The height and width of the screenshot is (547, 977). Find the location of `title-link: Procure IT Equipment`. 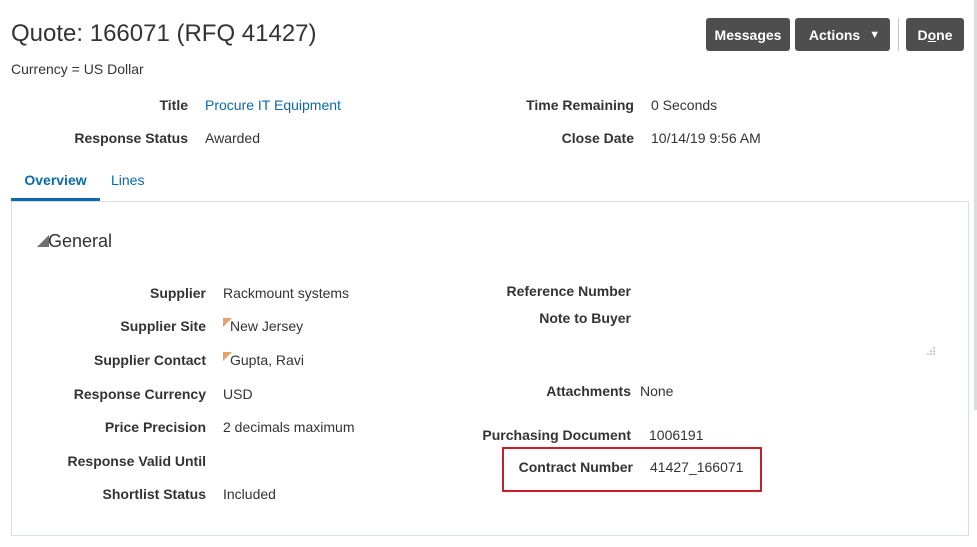

title-link: Procure IT Equipment is located at coordinates (273, 105).